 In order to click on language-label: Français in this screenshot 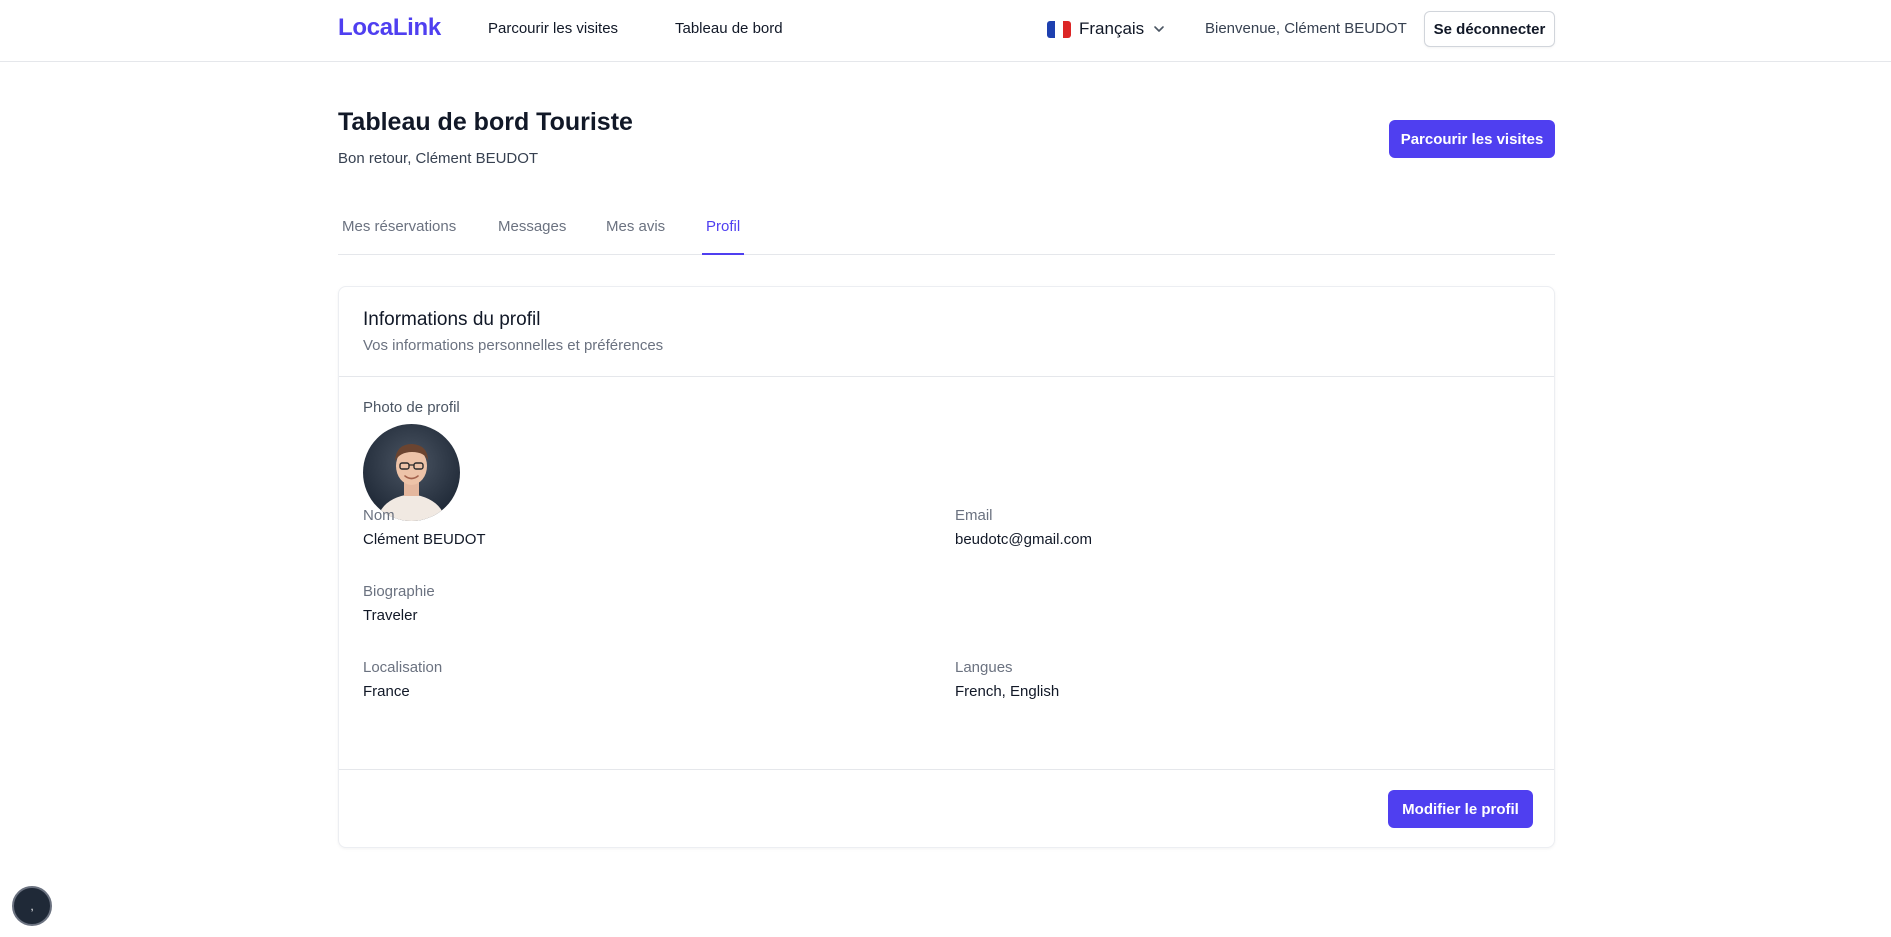, I will do `click(1112, 28)`.